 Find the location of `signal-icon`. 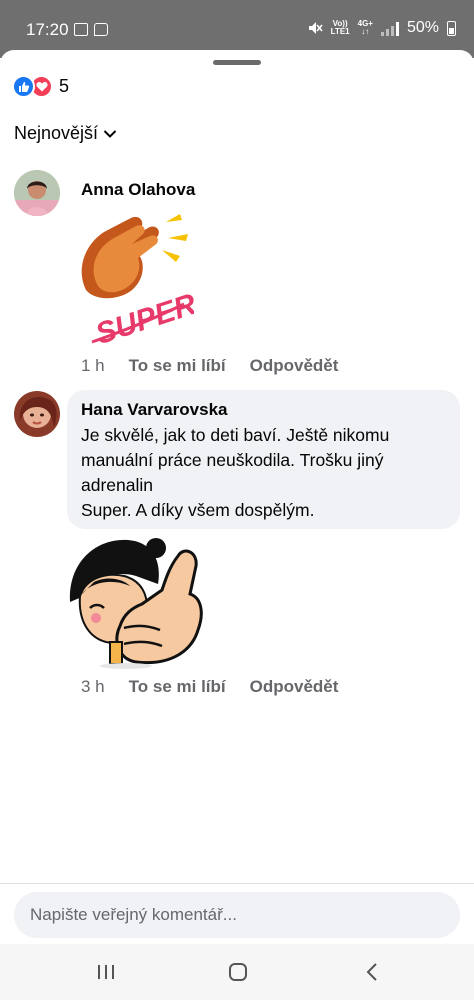

signal-icon is located at coordinates (389, 28).